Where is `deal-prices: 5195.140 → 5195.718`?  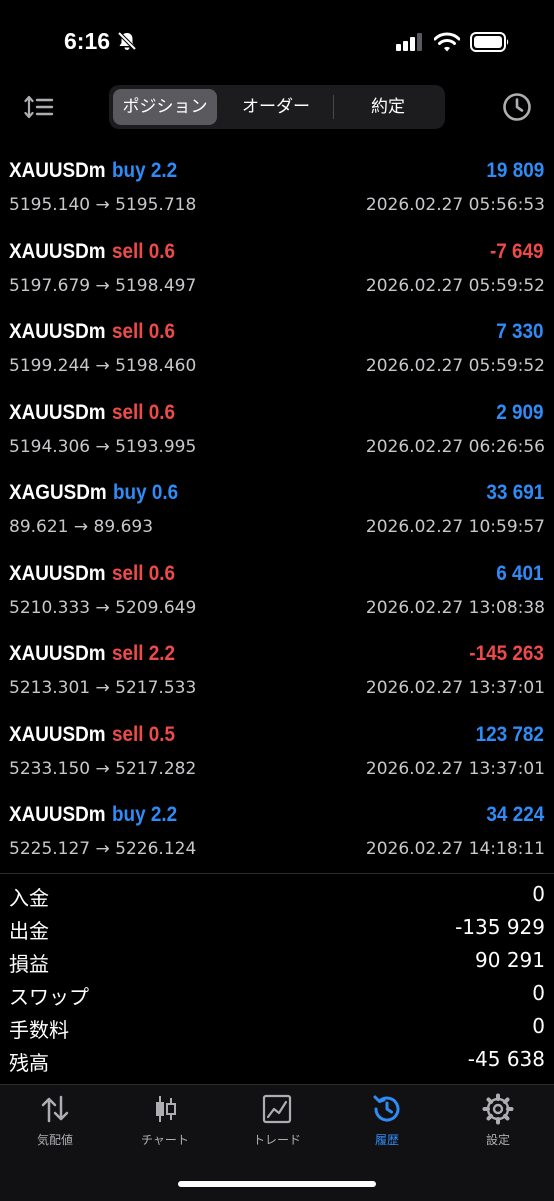 deal-prices: 5195.140 → 5195.718 is located at coordinates (103, 205).